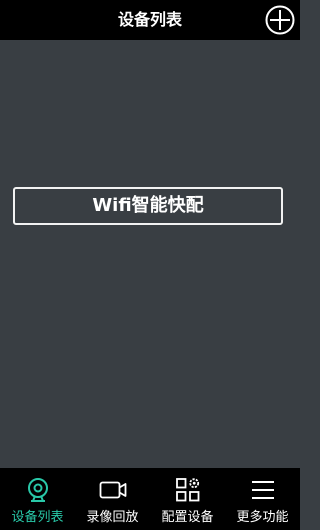  Describe the element at coordinates (148, 206) in the screenshot. I see `wifi-smart-config-button: Wifi智能快配` at that location.